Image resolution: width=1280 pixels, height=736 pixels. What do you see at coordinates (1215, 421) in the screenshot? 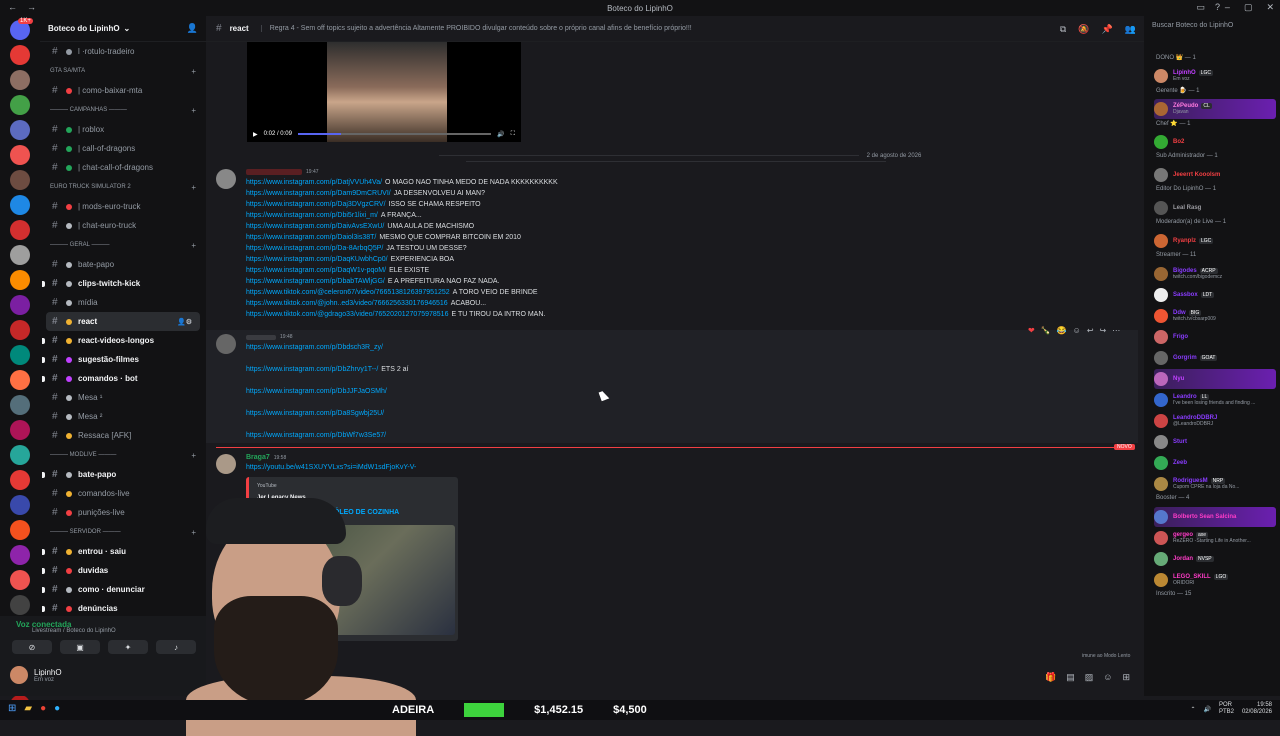
I see `member-item: LeandroDDBRJ @LeandroDDBRJ` at bounding box center [1215, 421].